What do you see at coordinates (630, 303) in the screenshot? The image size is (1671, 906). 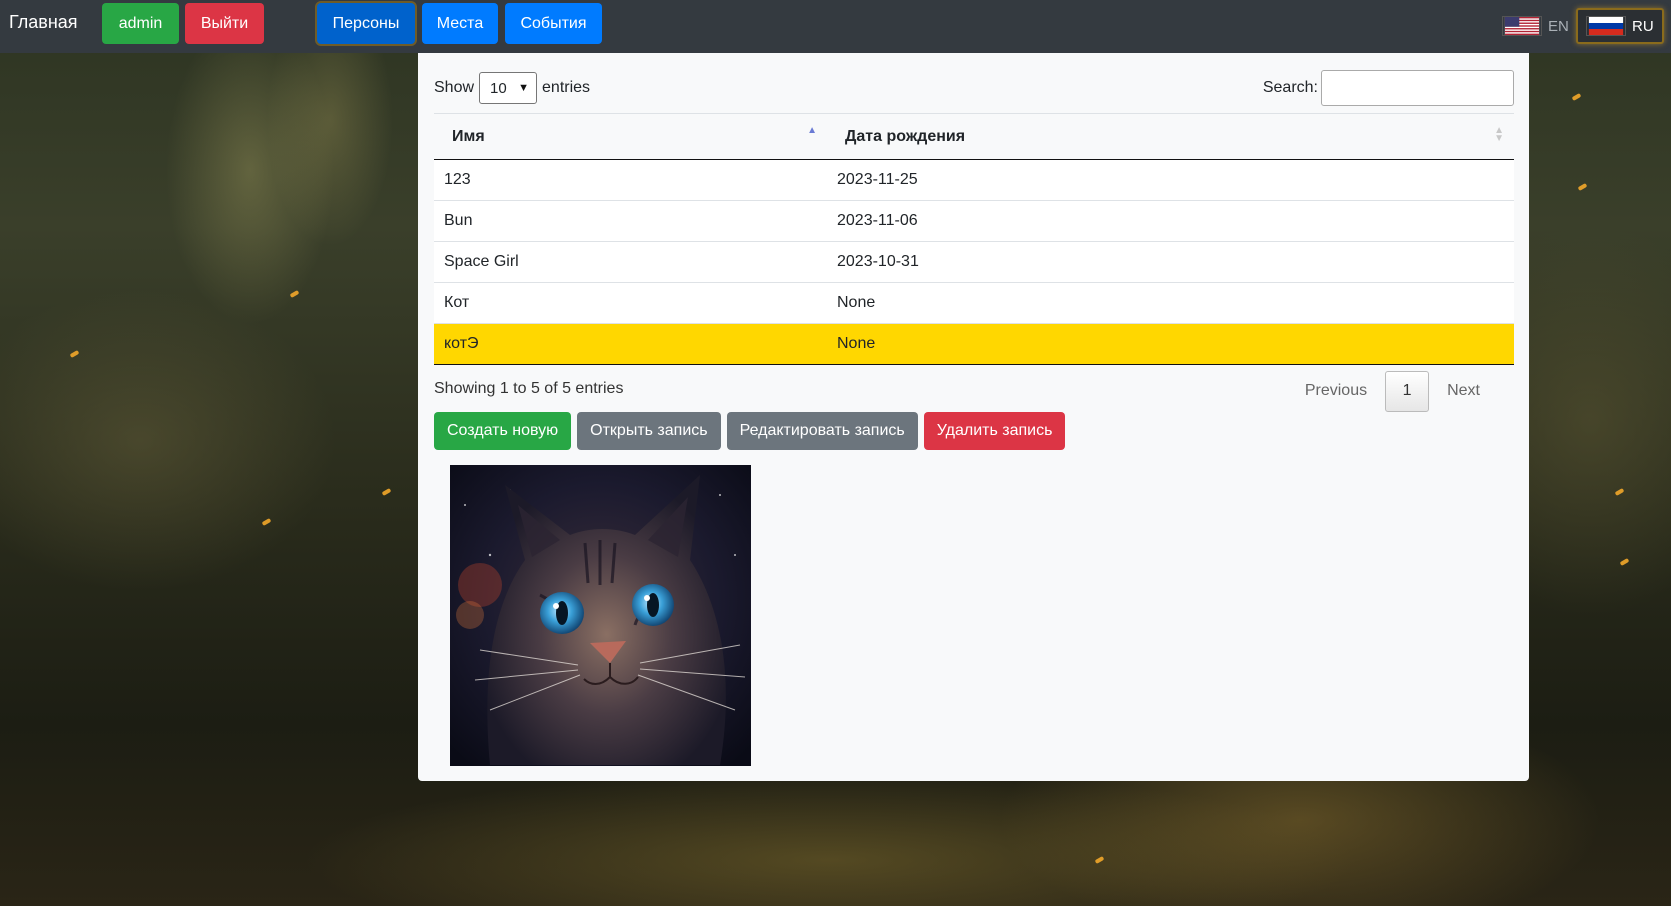 I see `cell-name: Кот` at bounding box center [630, 303].